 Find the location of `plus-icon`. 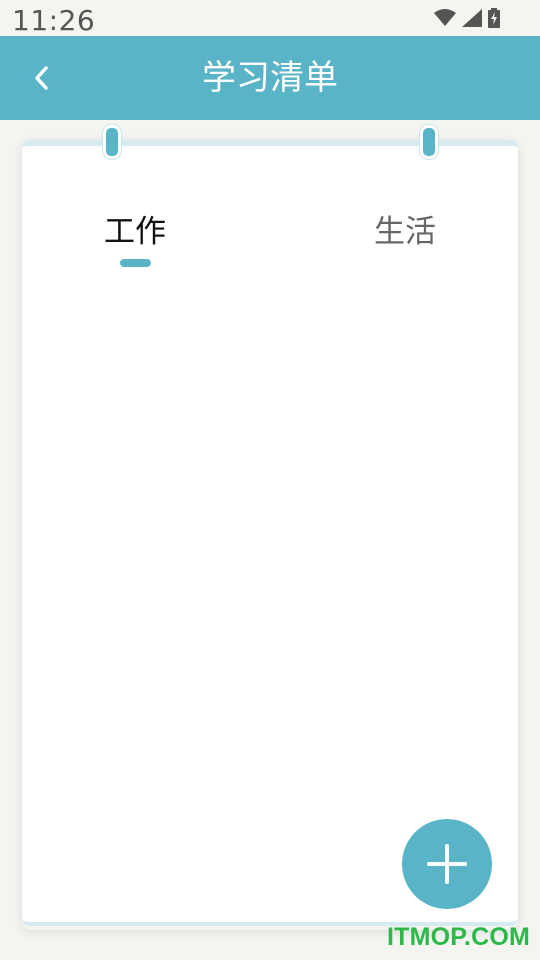

plus-icon is located at coordinates (447, 864).